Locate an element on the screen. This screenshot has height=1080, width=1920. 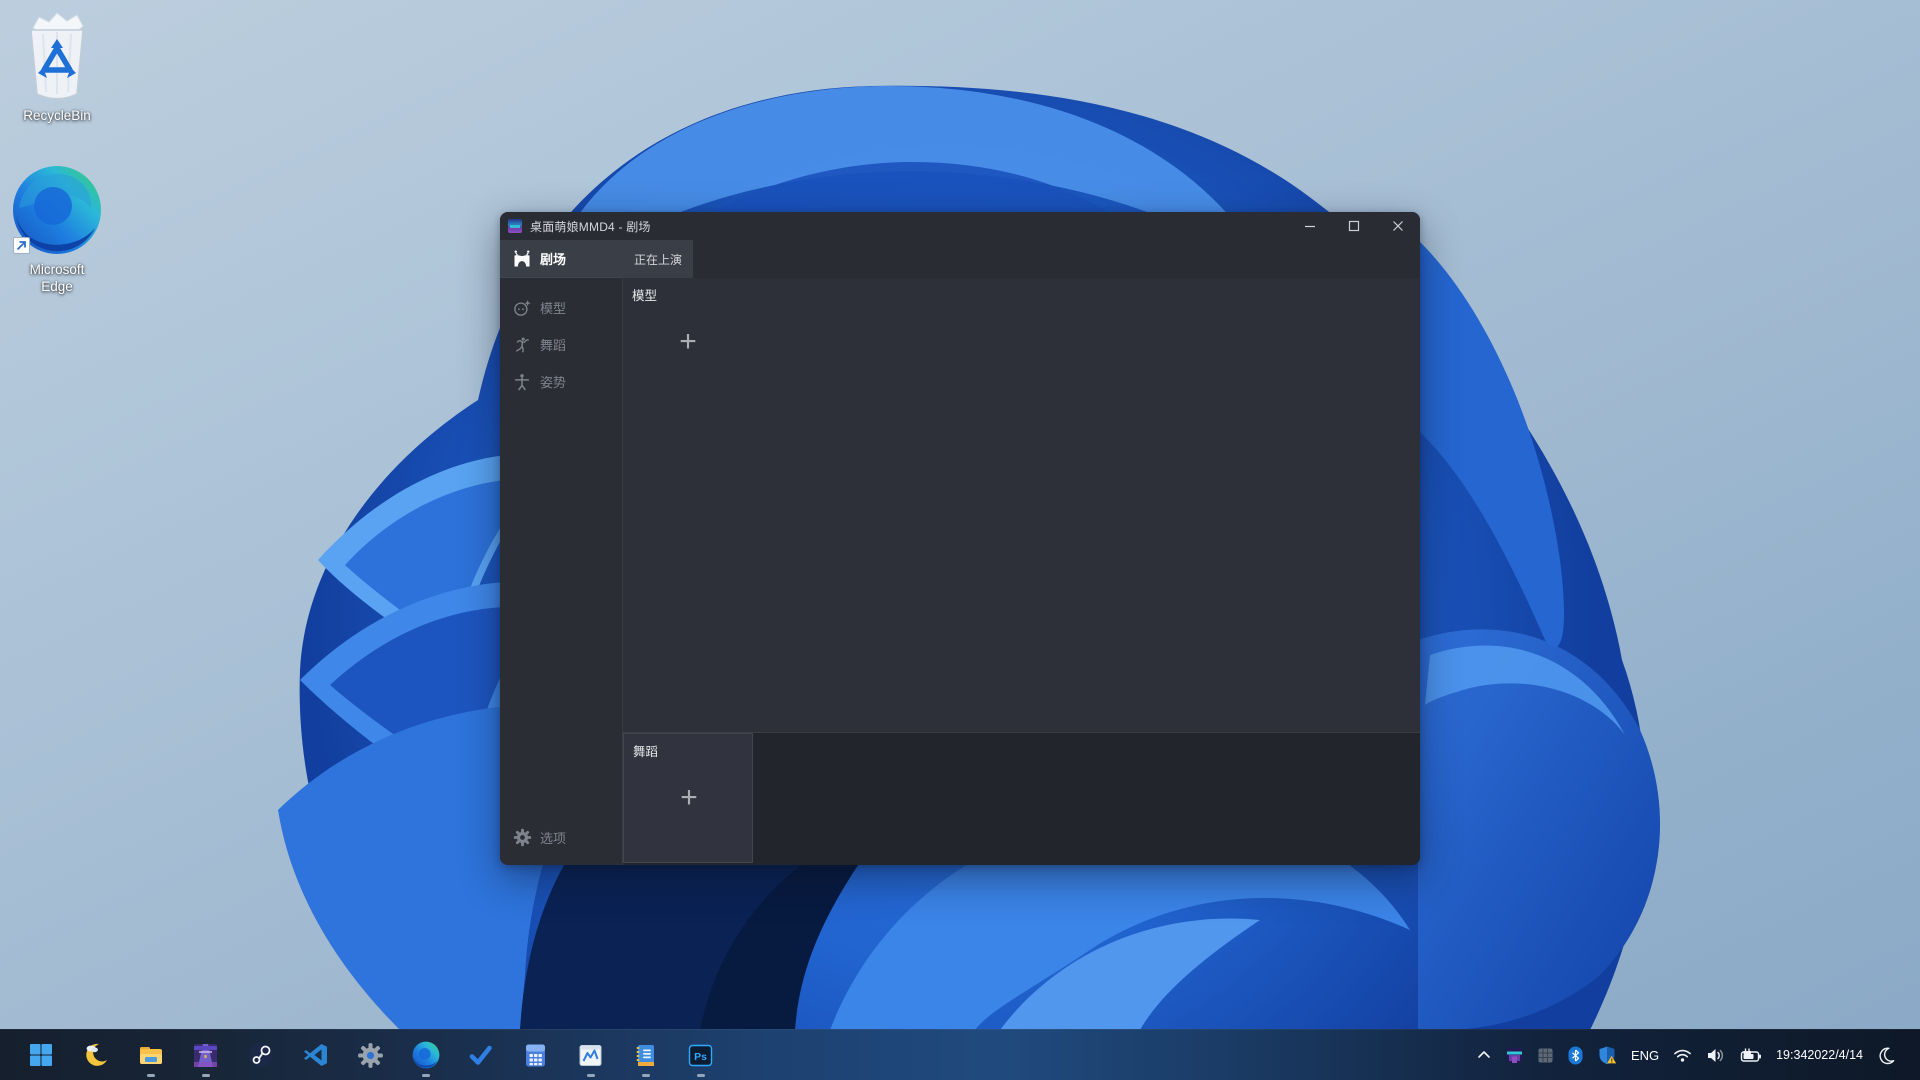
tray-date: 2022/4/14 is located at coordinates (1835, 1054).